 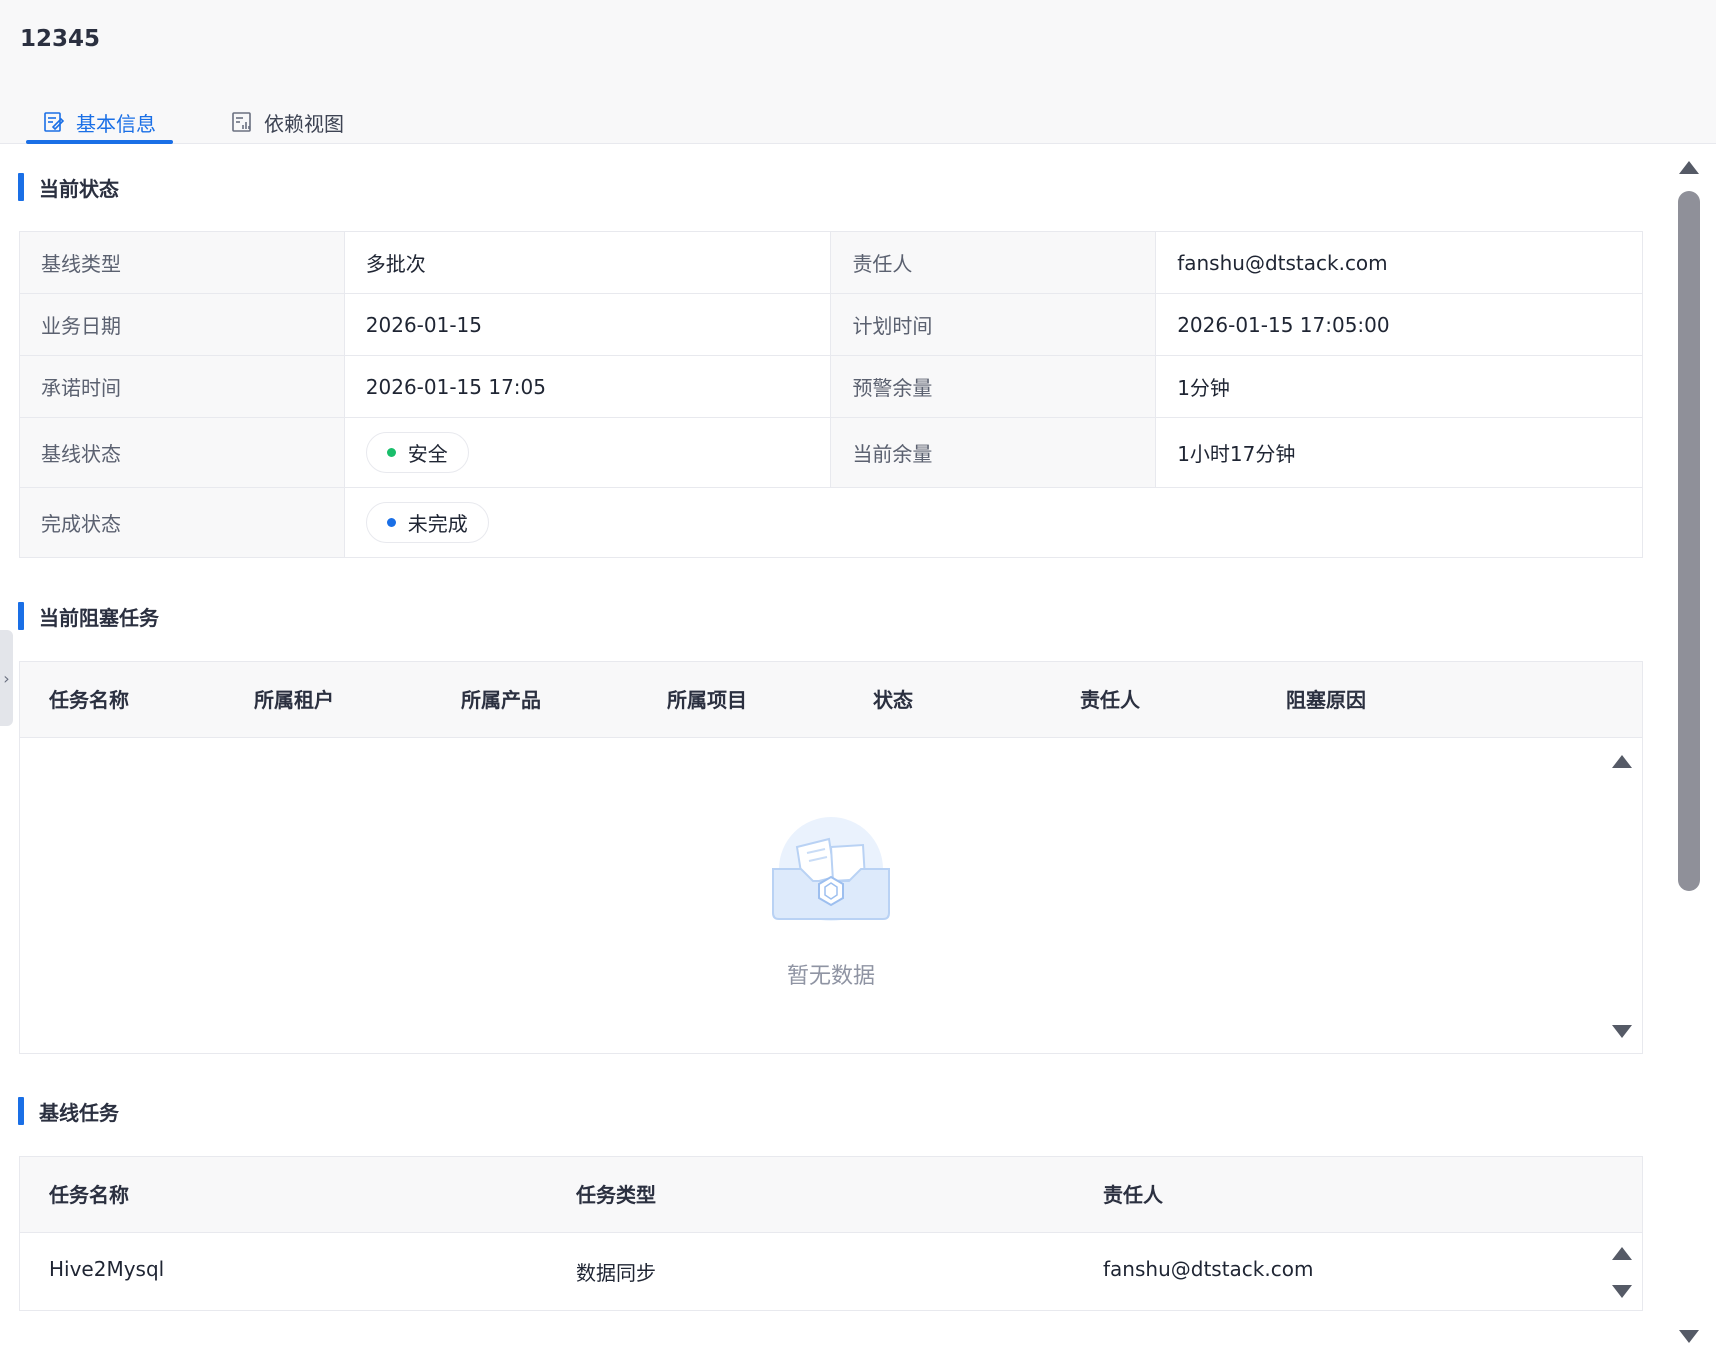 I want to click on info-value: 2026-01-15, so click(x=587, y=324).